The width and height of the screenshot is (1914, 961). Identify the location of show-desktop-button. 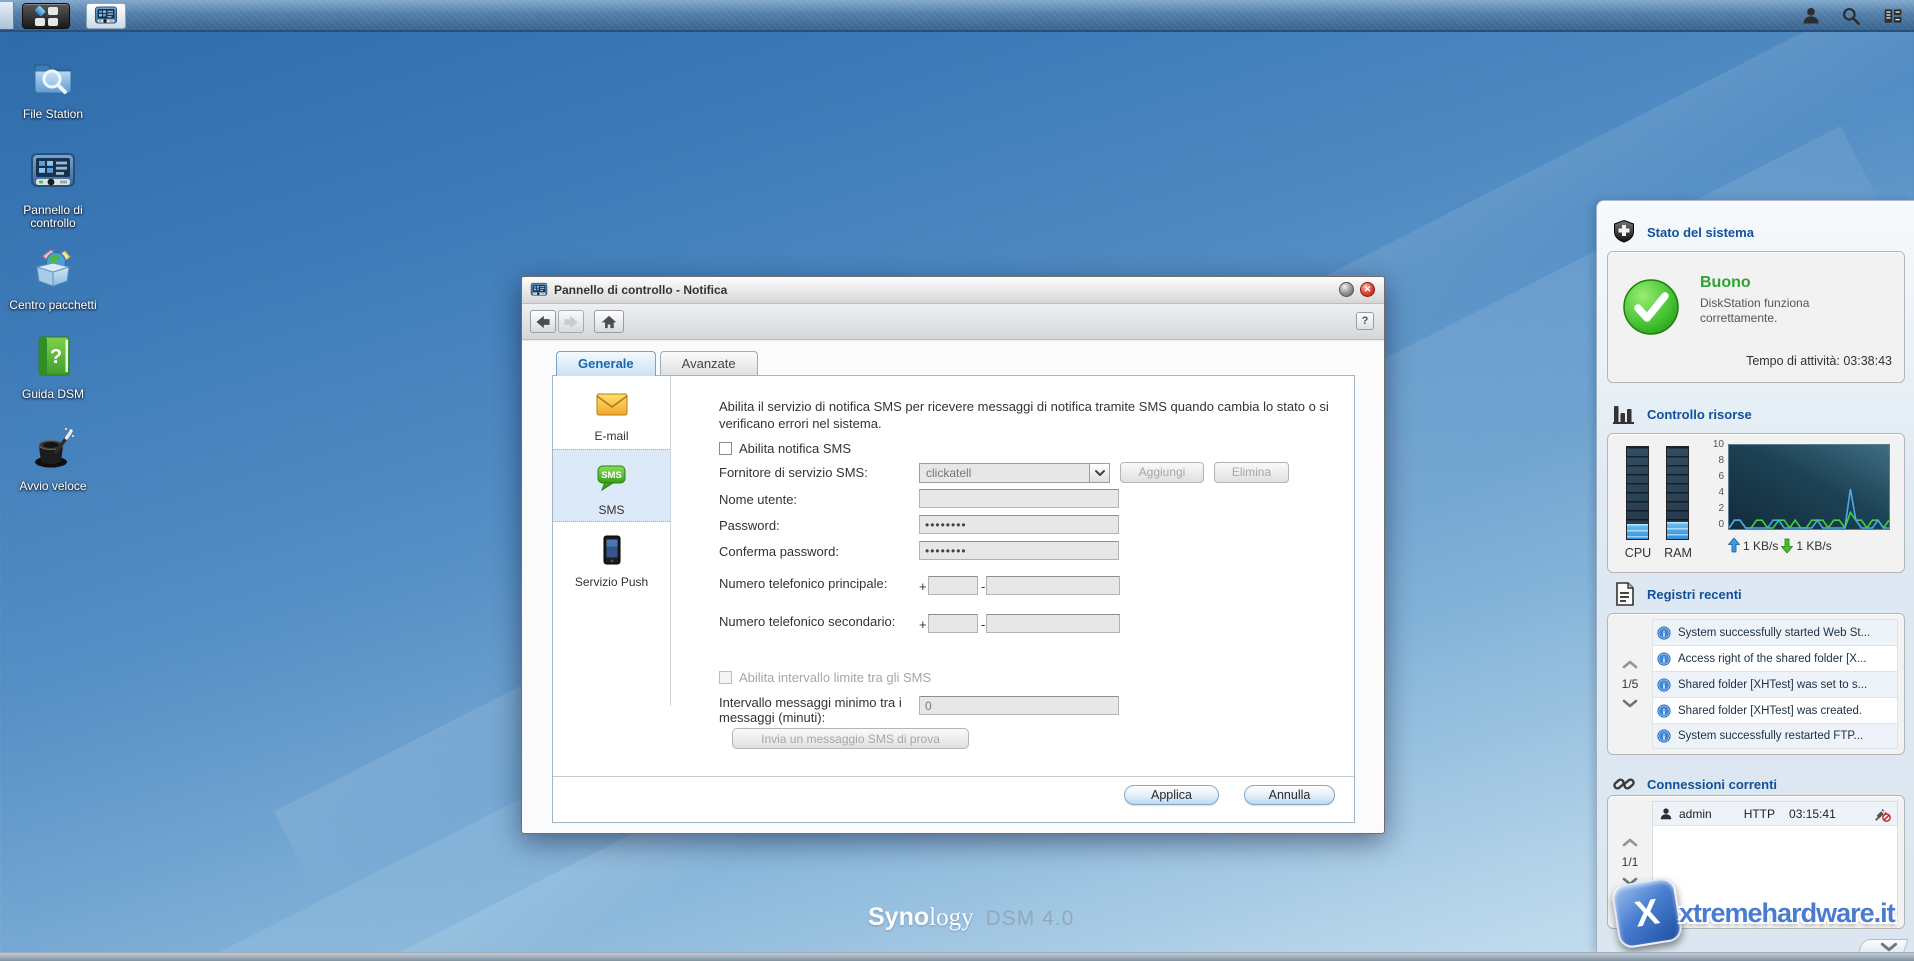
(7, 15).